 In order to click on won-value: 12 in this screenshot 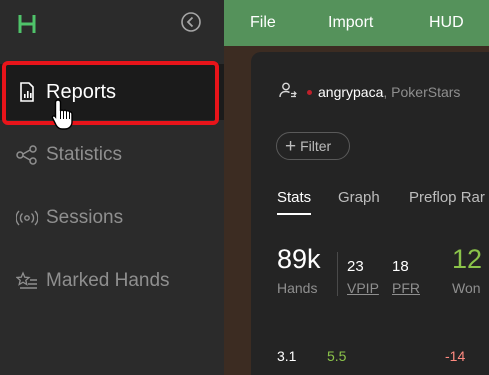, I will do `click(467, 259)`.